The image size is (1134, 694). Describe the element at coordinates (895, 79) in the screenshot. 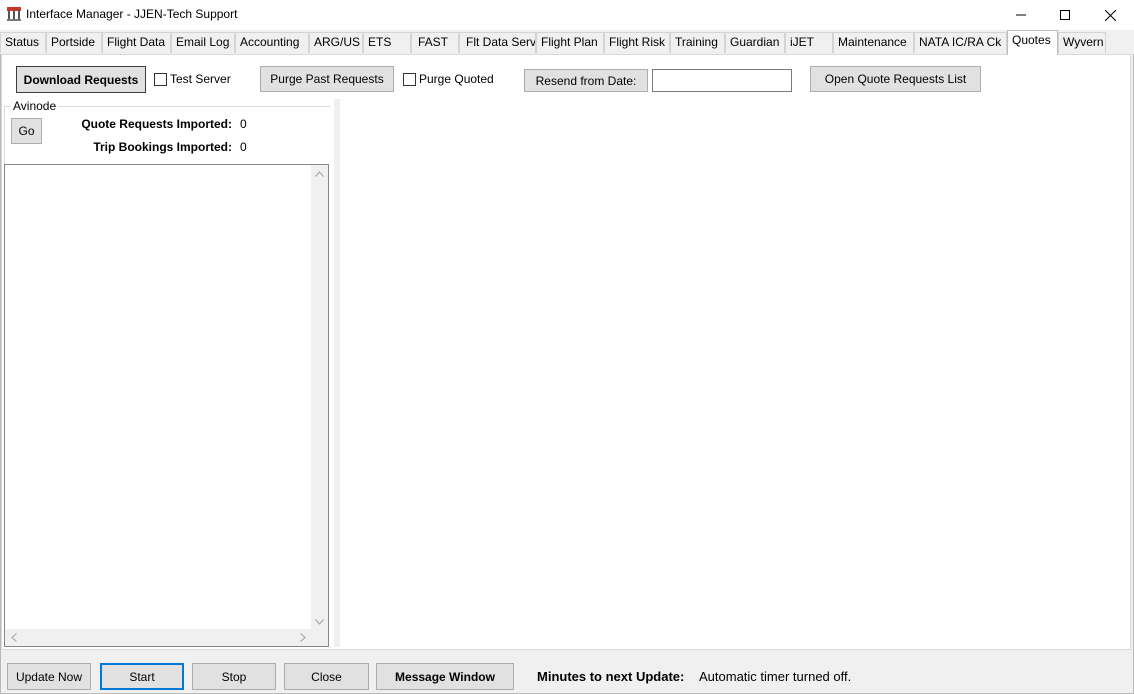

I see `open-quote-requests-list-button: Open Quote Requests List` at that location.